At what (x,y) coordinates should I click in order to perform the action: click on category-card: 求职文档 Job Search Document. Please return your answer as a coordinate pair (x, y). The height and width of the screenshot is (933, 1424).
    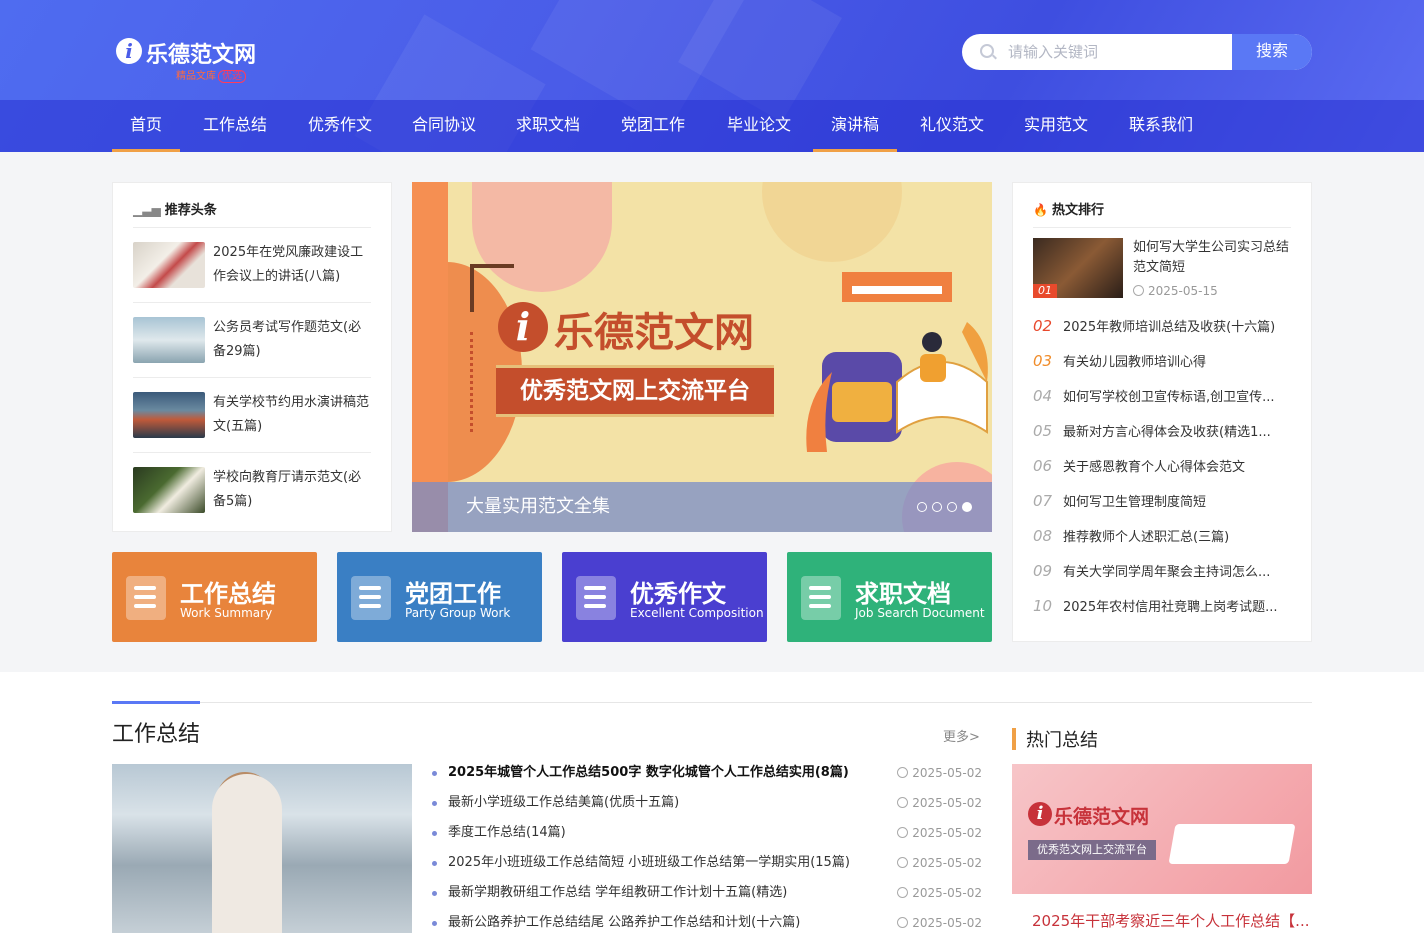
    Looking at the image, I should click on (889, 597).